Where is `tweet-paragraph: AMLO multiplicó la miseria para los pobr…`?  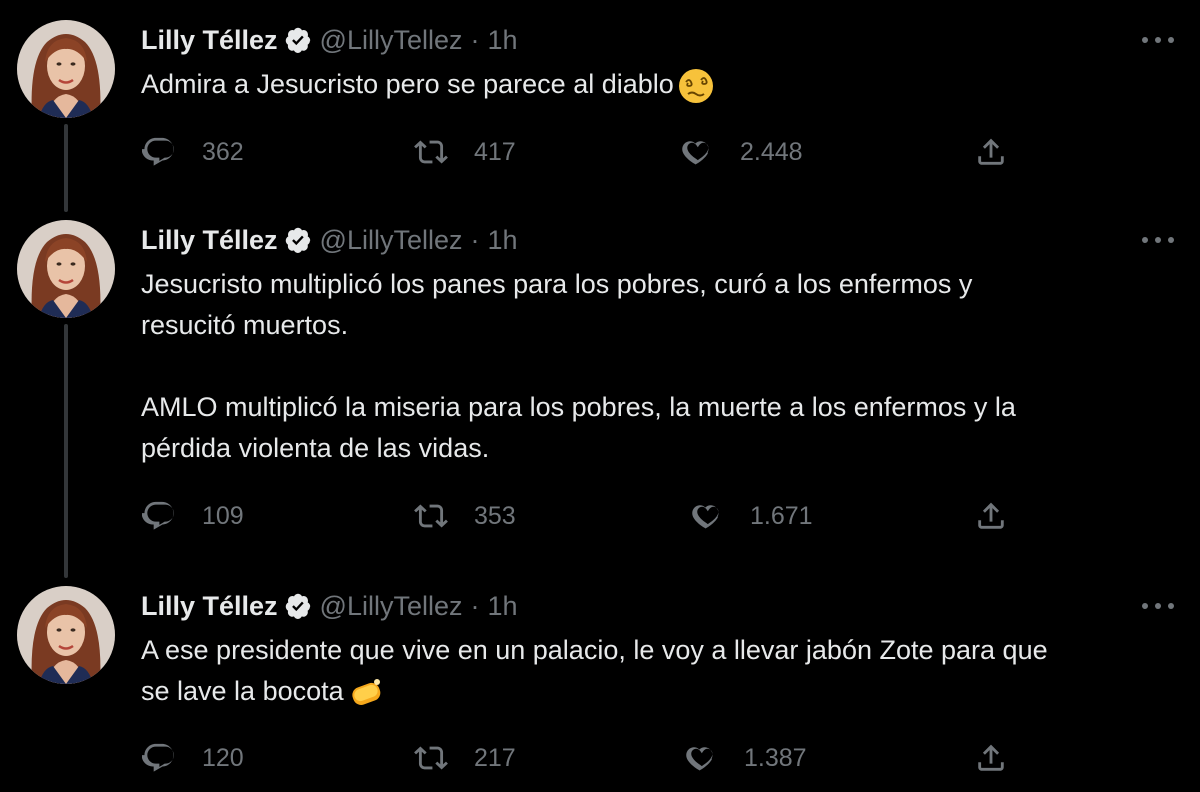 tweet-paragraph: AMLO multiplicó la miseria para los pobr… is located at coordinates (656, 428).